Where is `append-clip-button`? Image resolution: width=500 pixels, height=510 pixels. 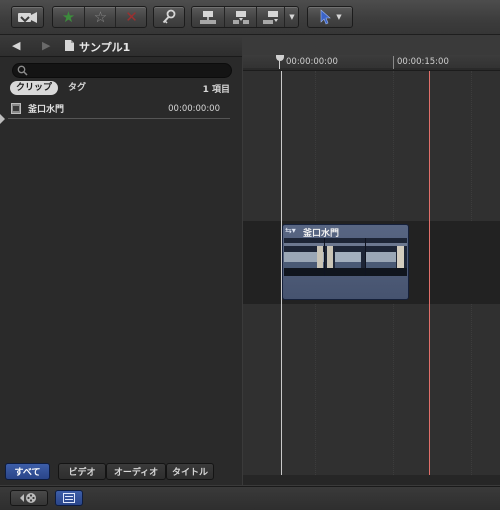 append-clip-button is located at coordinates (270, 17).